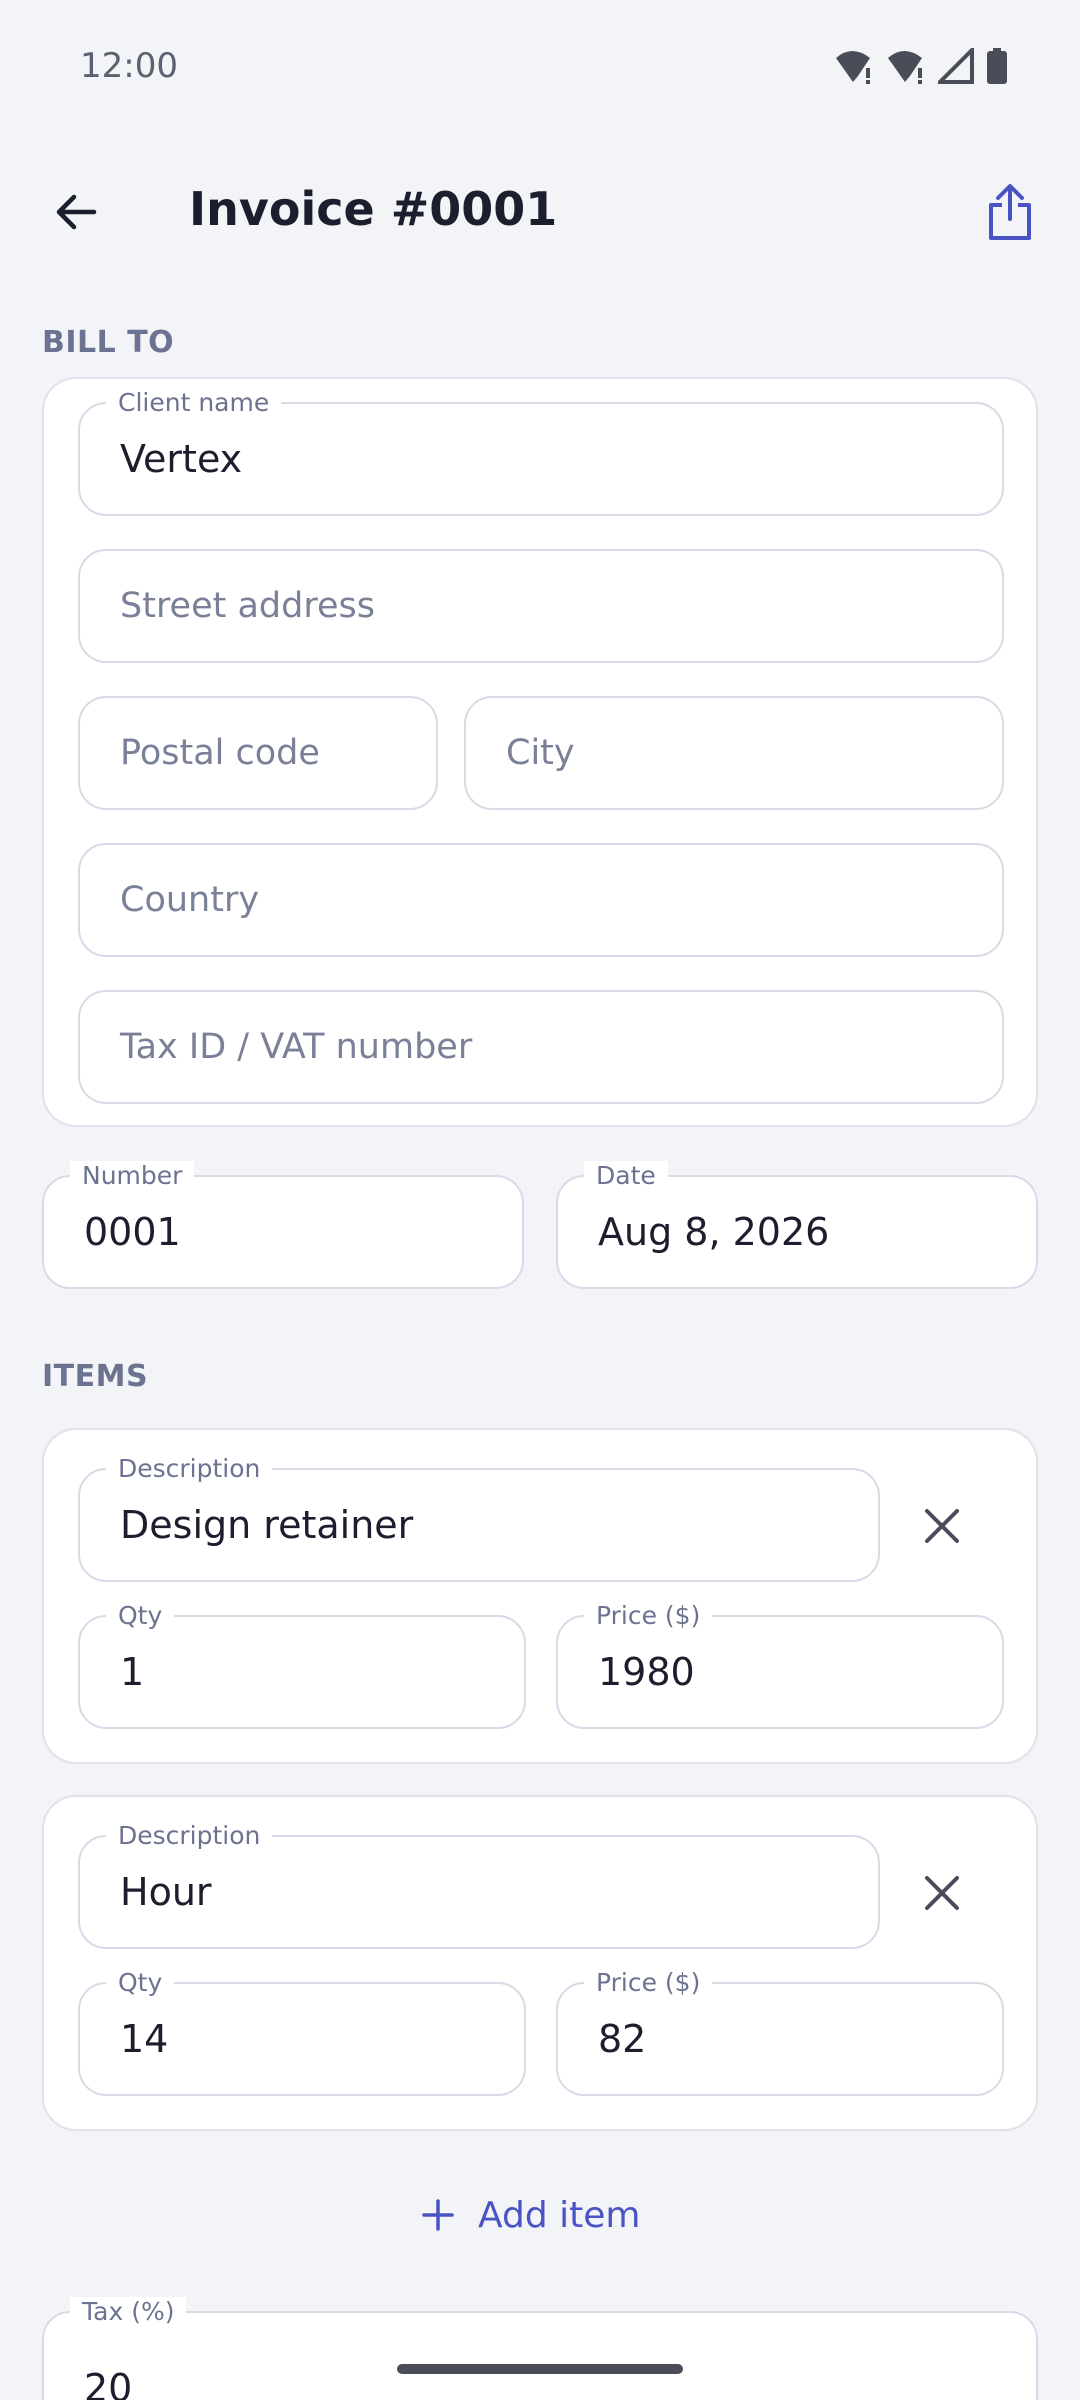 The height and width of the screenshot is (2400, 1080). Describe the element at coordinates (541, 606) in the screenshot. I see `street-address-field: Street address` at that location.